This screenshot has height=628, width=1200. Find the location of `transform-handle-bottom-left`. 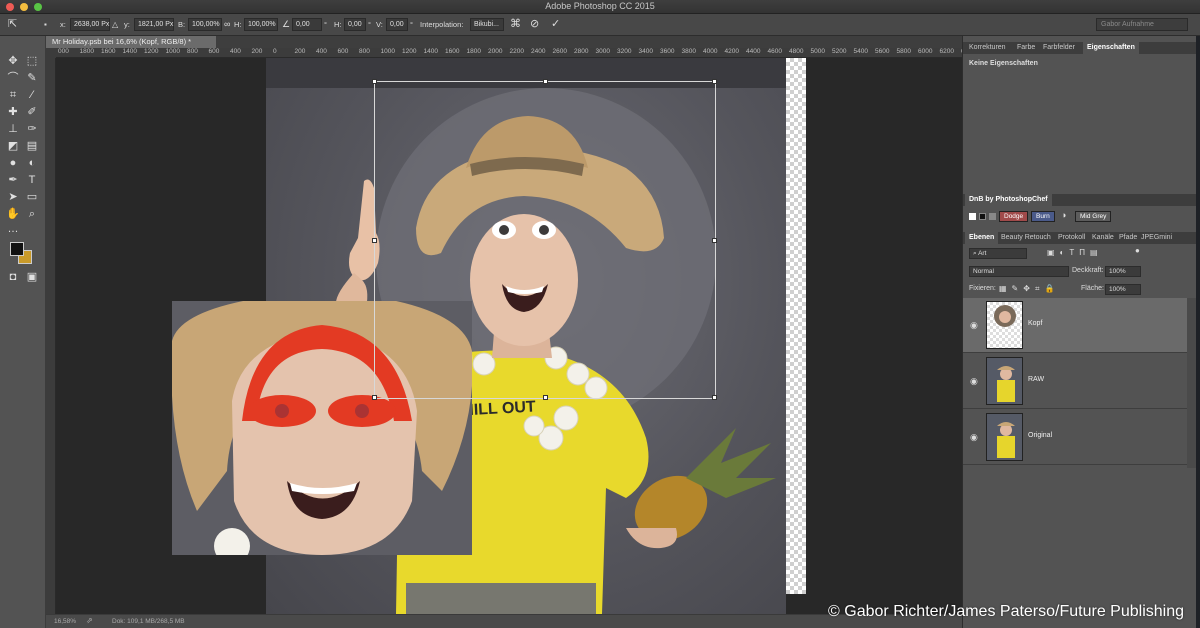

transform-handle-bottom-left is located at coordinates (374, 397).